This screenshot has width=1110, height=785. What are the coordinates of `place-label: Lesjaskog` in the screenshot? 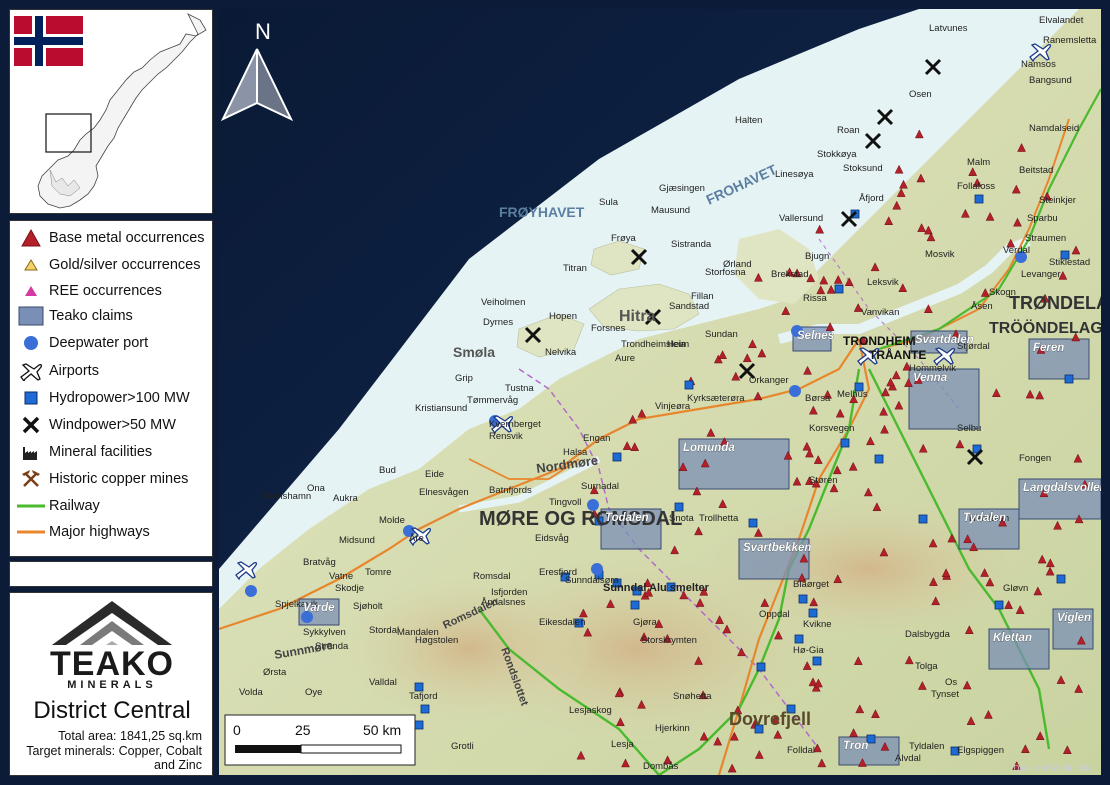 It's located at (590, 710).